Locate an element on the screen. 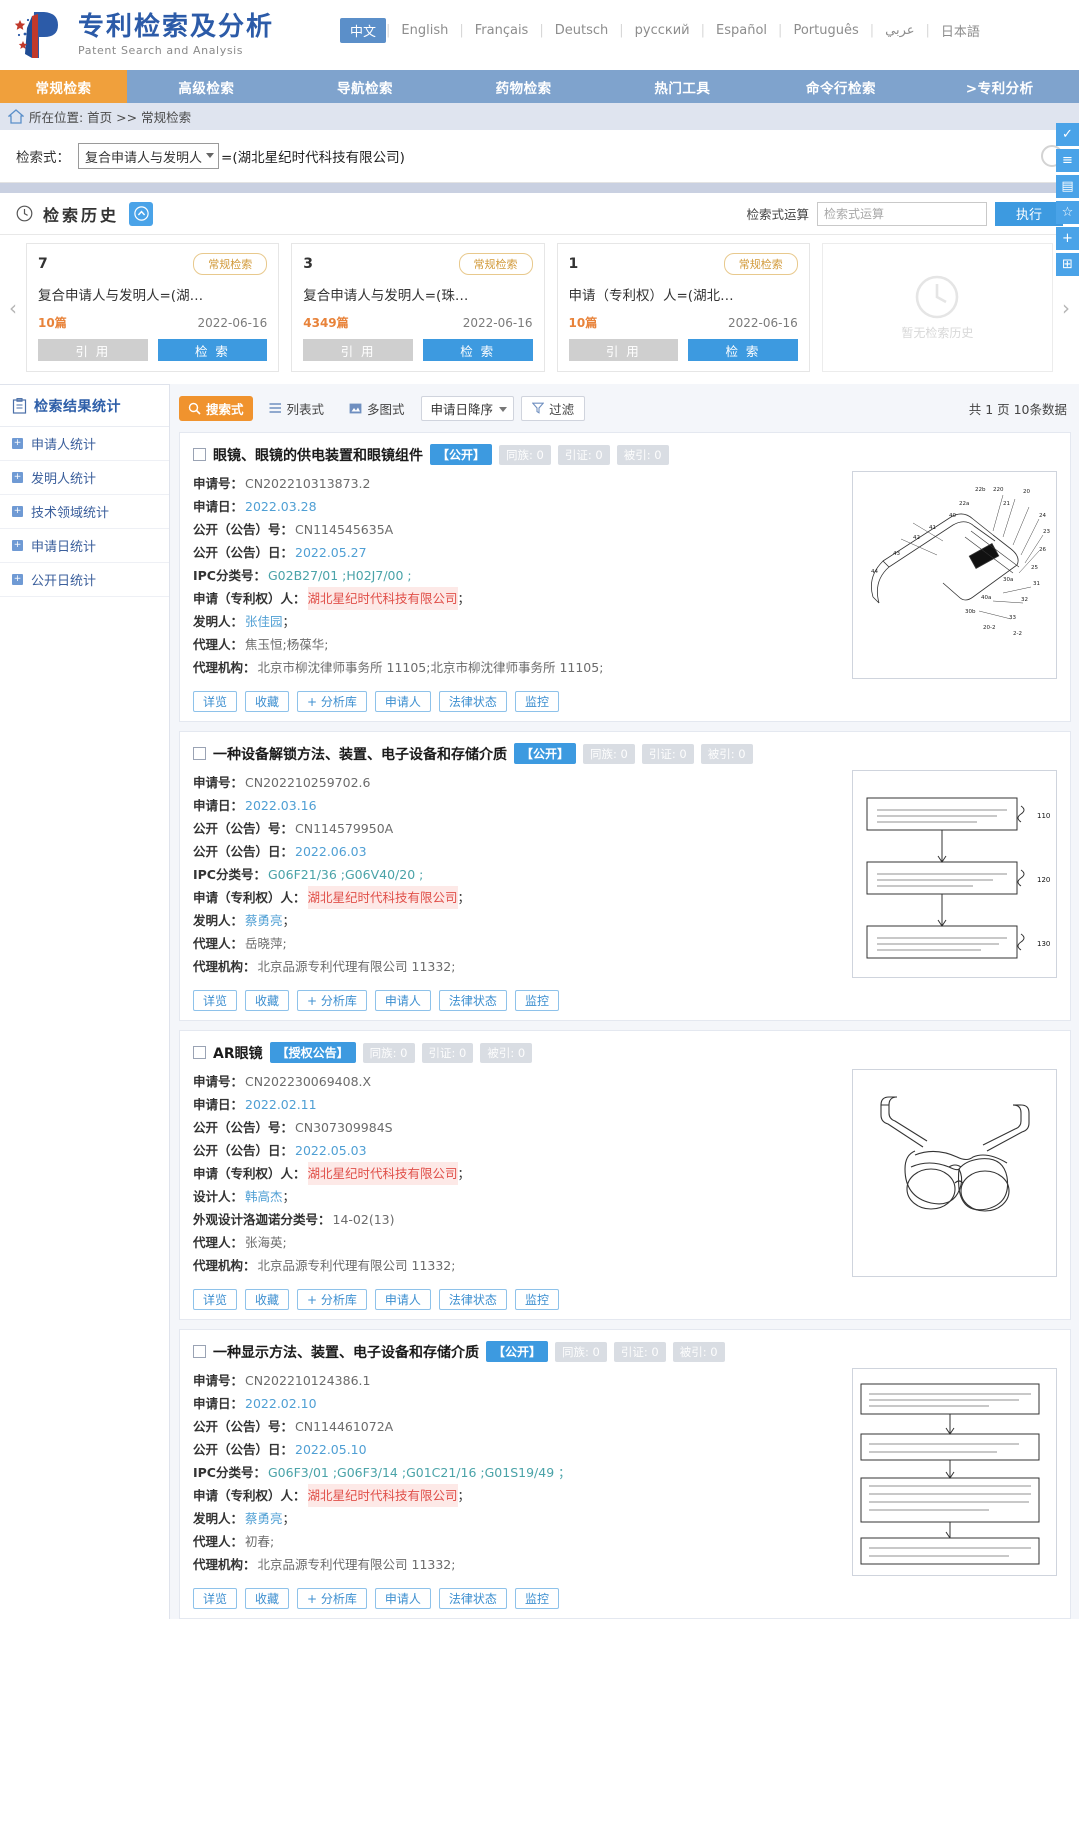 The height and width of the screenshot is (1846, 1079). rail-plus-icon: + is located at coordinates (1067, 238).